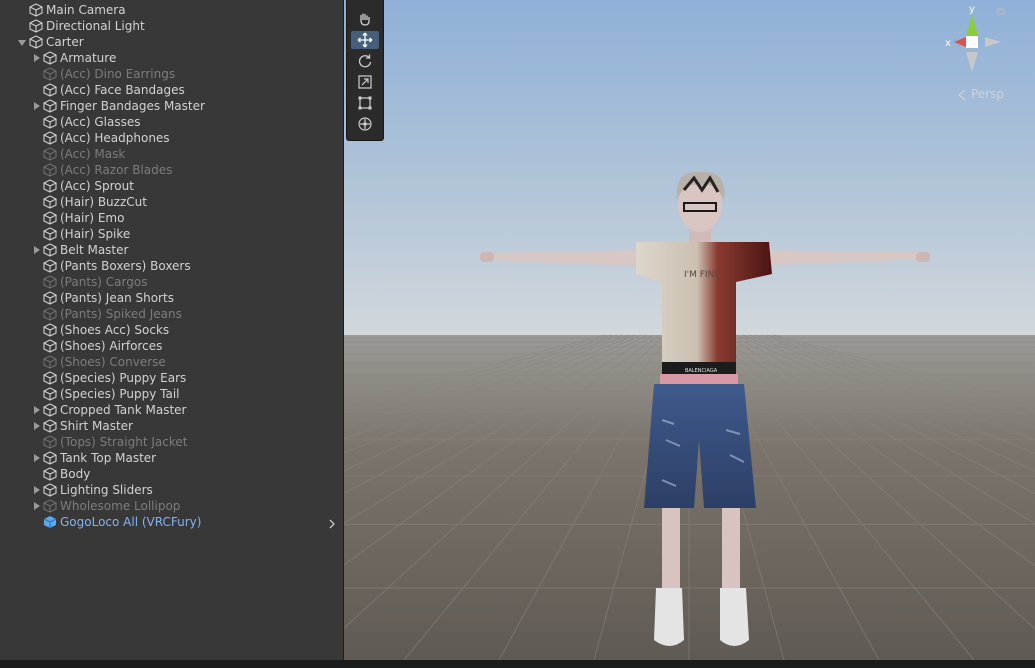 The height and width of the screenshot is (668, 1035). I want to click on hand-tool-button, so click(365, 19).